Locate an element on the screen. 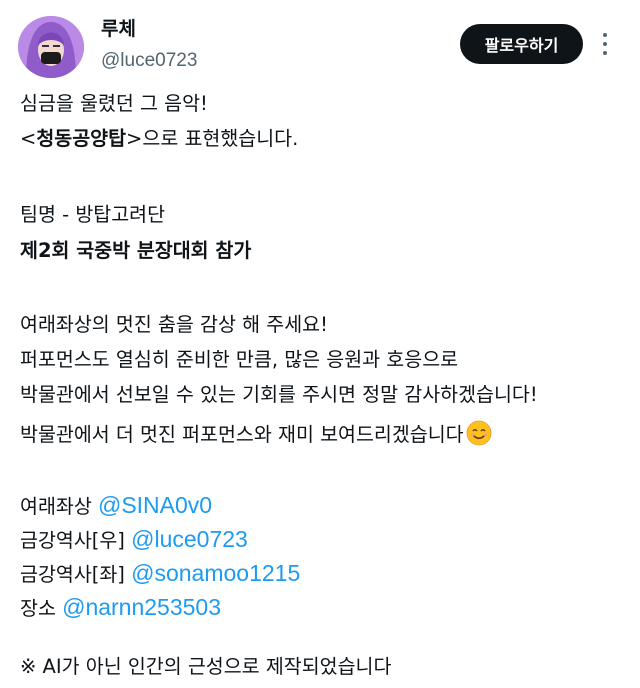  tweet-line: <청동공양탑>으로 표현했습니다. is located at coordinates (159, 139).